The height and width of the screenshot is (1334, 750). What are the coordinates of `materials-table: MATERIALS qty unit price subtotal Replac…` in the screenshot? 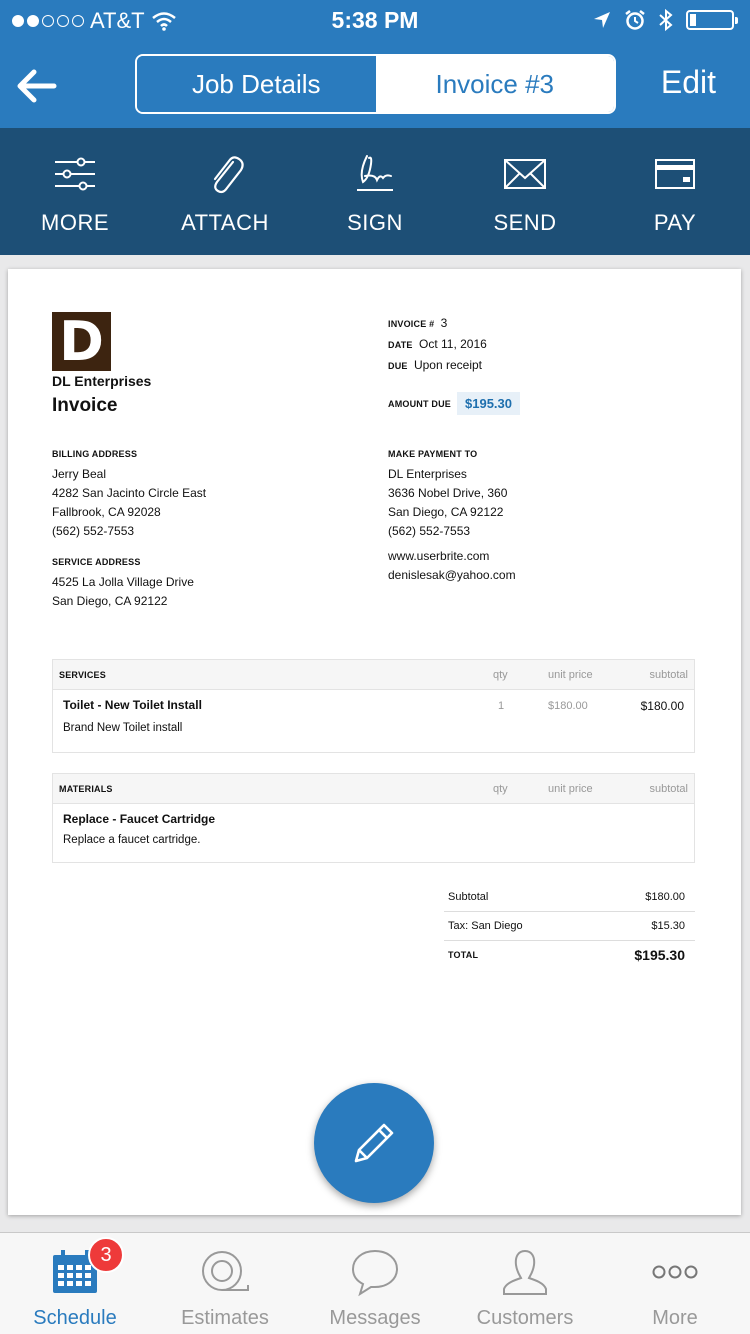 It's located at (373, 818).